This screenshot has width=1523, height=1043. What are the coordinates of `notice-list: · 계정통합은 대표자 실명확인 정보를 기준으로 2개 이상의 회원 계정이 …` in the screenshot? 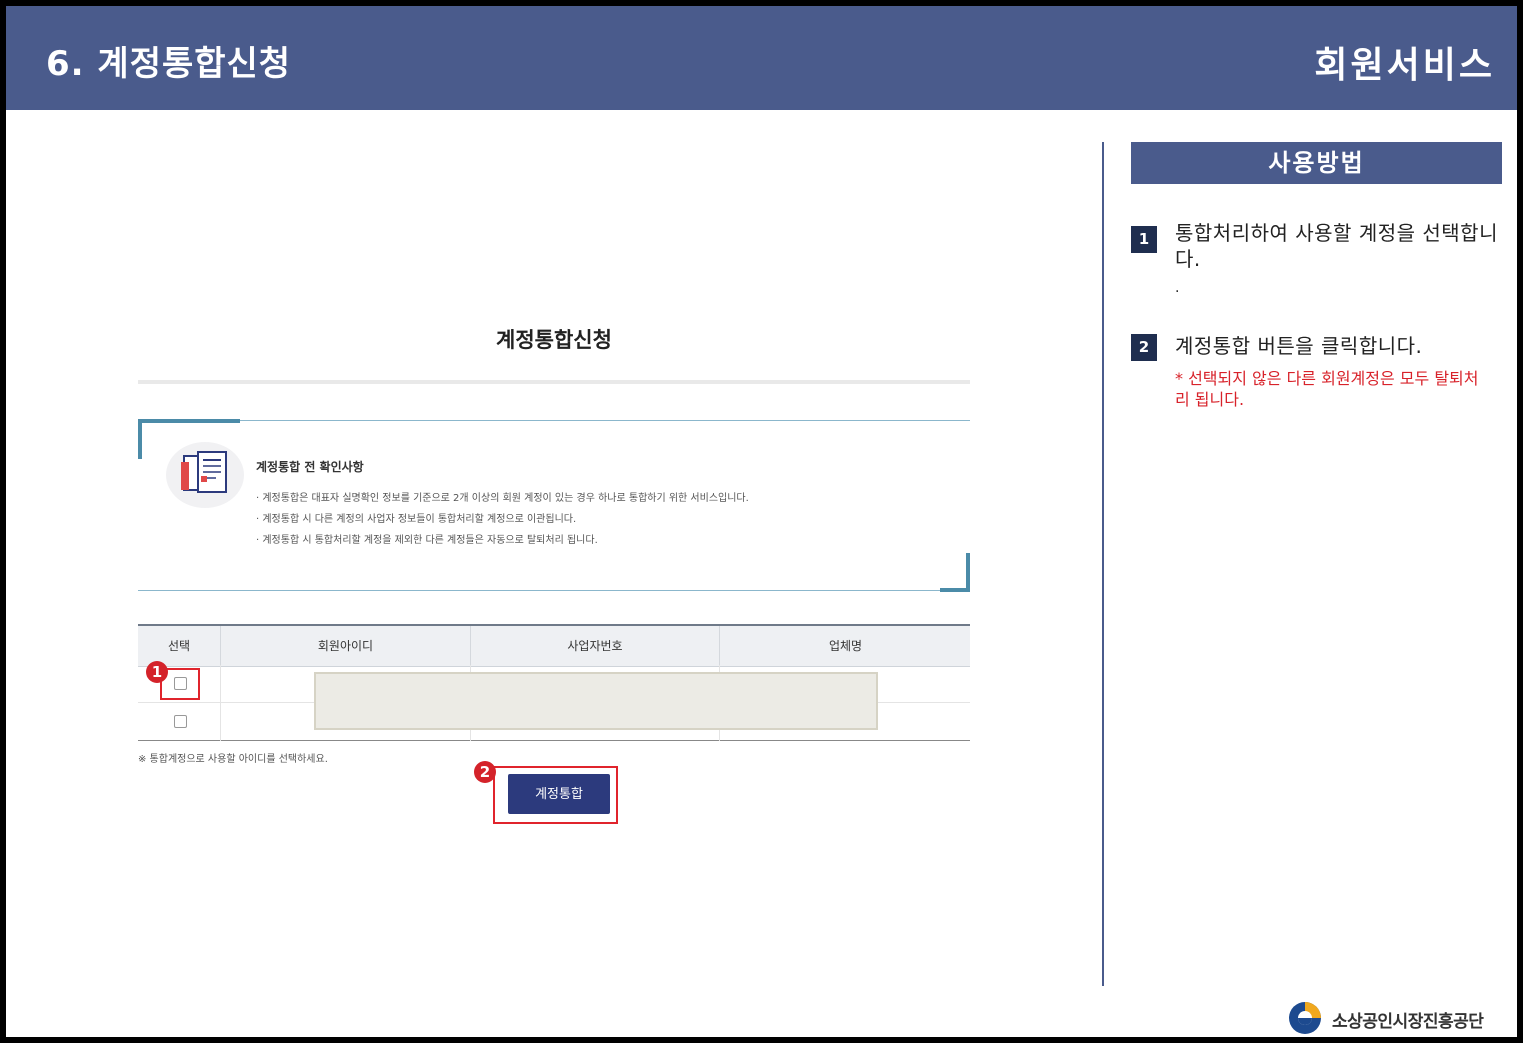 It's located at (502, 519).